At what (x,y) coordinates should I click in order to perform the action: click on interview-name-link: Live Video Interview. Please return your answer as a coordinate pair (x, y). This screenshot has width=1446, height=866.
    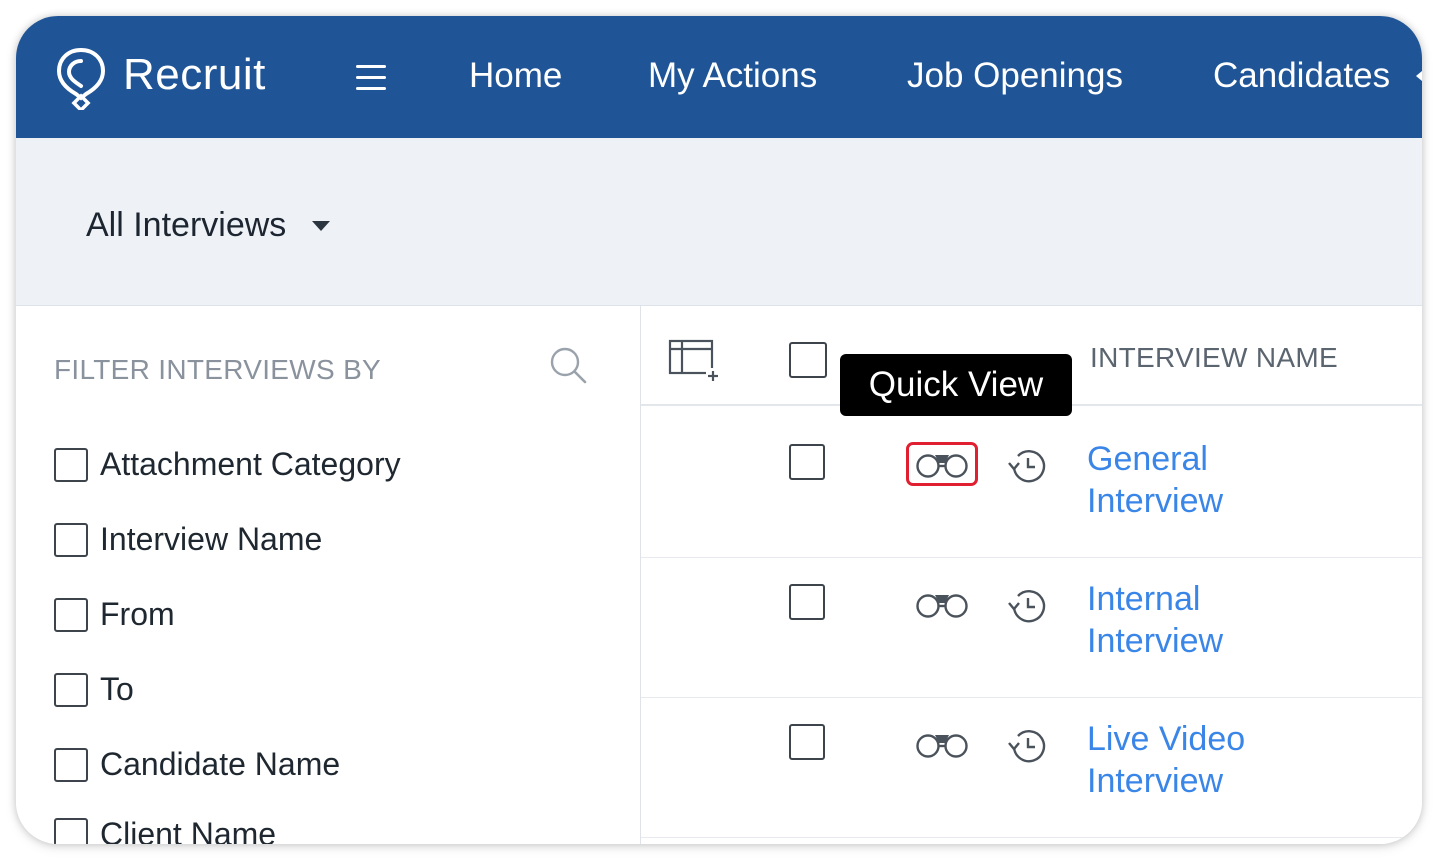
    Looking at the image, I should click on (1237, 760).